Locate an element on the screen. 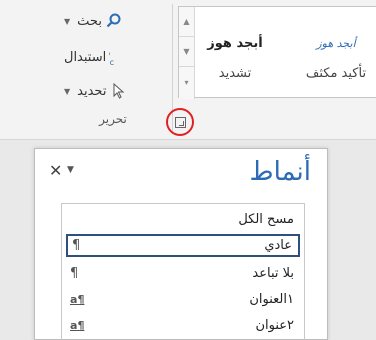  style-item-clear-all: مسح الكل is located at coordinates (183, 219).